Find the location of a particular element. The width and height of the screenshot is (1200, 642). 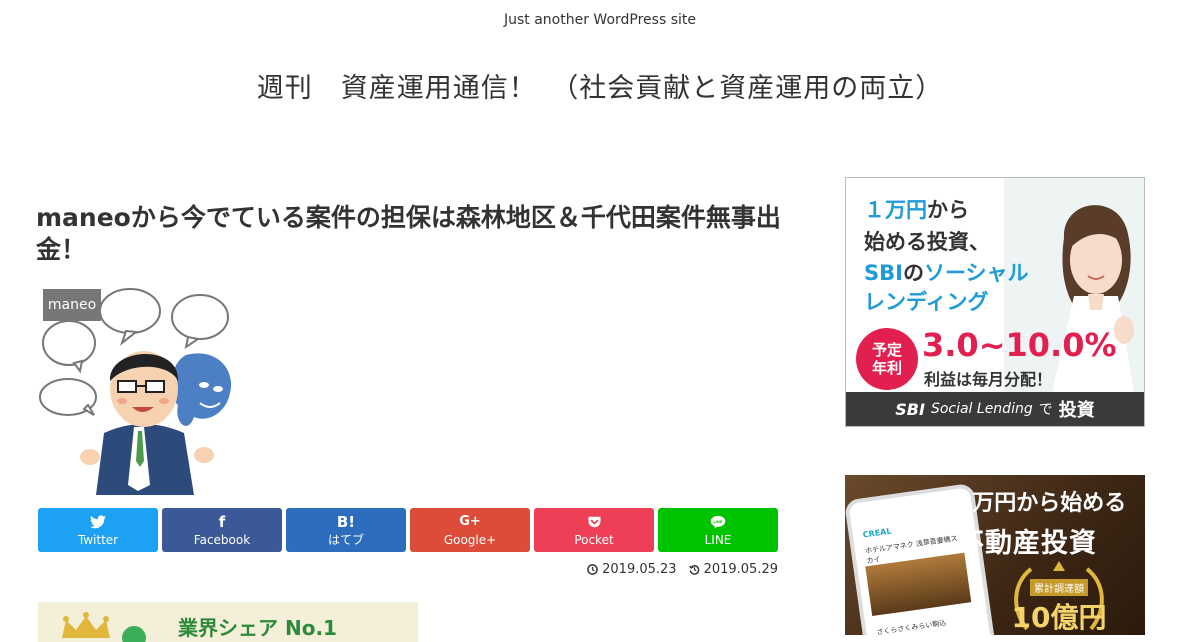

share-facebook-button: f Facebook is located at coordinates (222, 530).